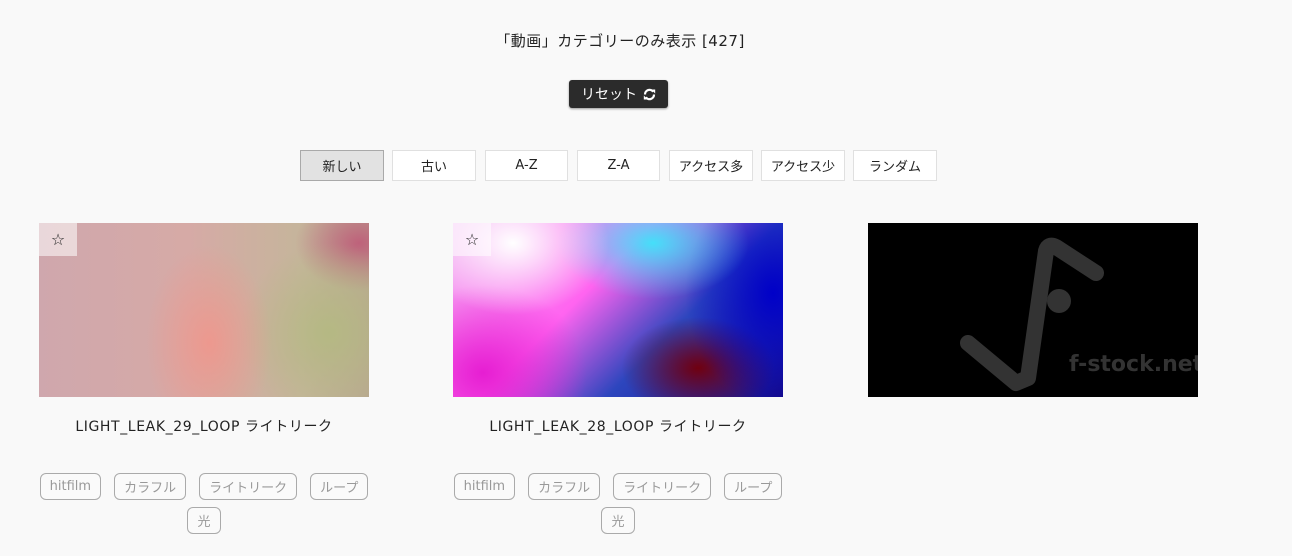 This screenshot has width=1292, height=556. I want to click on sort-least-access-button: アクセス少, so click(803, 165).